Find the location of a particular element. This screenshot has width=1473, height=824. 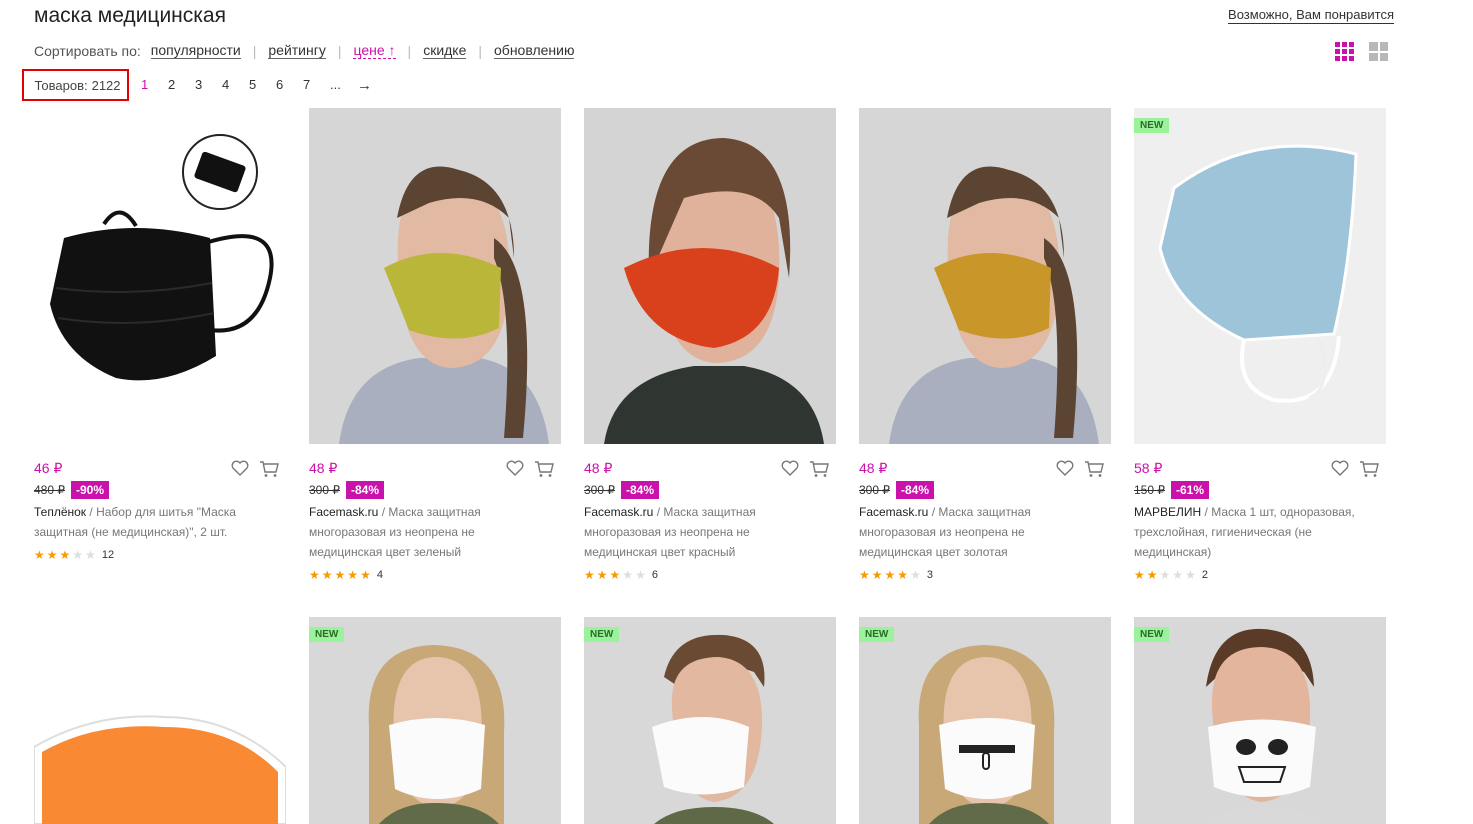

old-price: 150 ₽ is located at coordinates (1149, 490).